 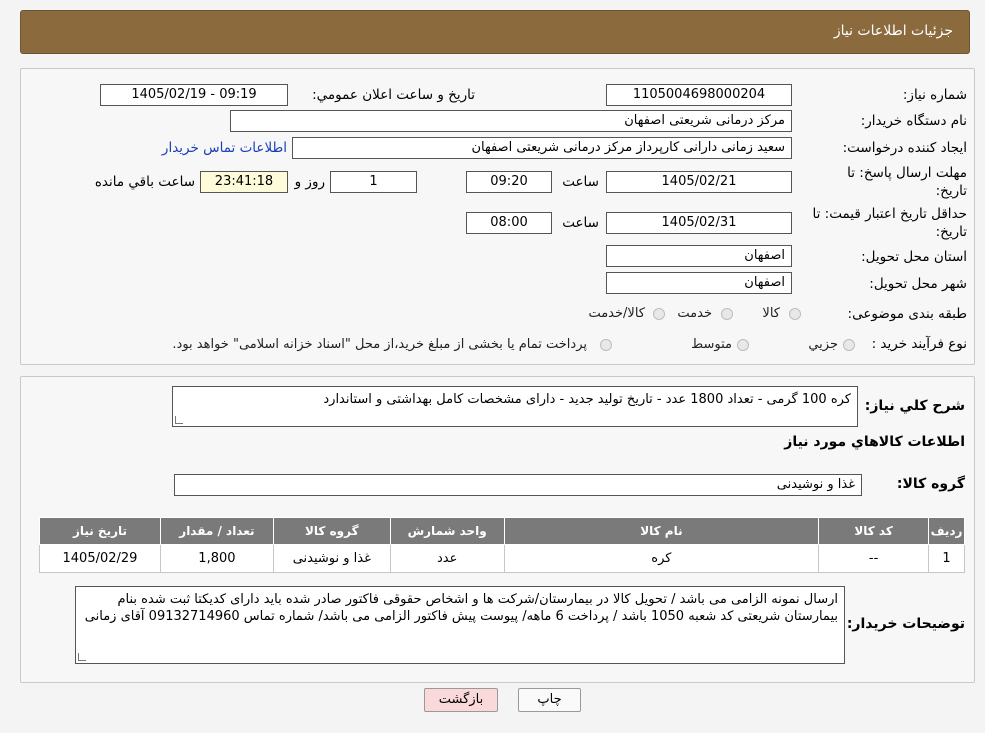 What do you see at coordinates (373, 182) in the screenshot?
I see `days-remaining: 1` at bounding box center [373, 182].